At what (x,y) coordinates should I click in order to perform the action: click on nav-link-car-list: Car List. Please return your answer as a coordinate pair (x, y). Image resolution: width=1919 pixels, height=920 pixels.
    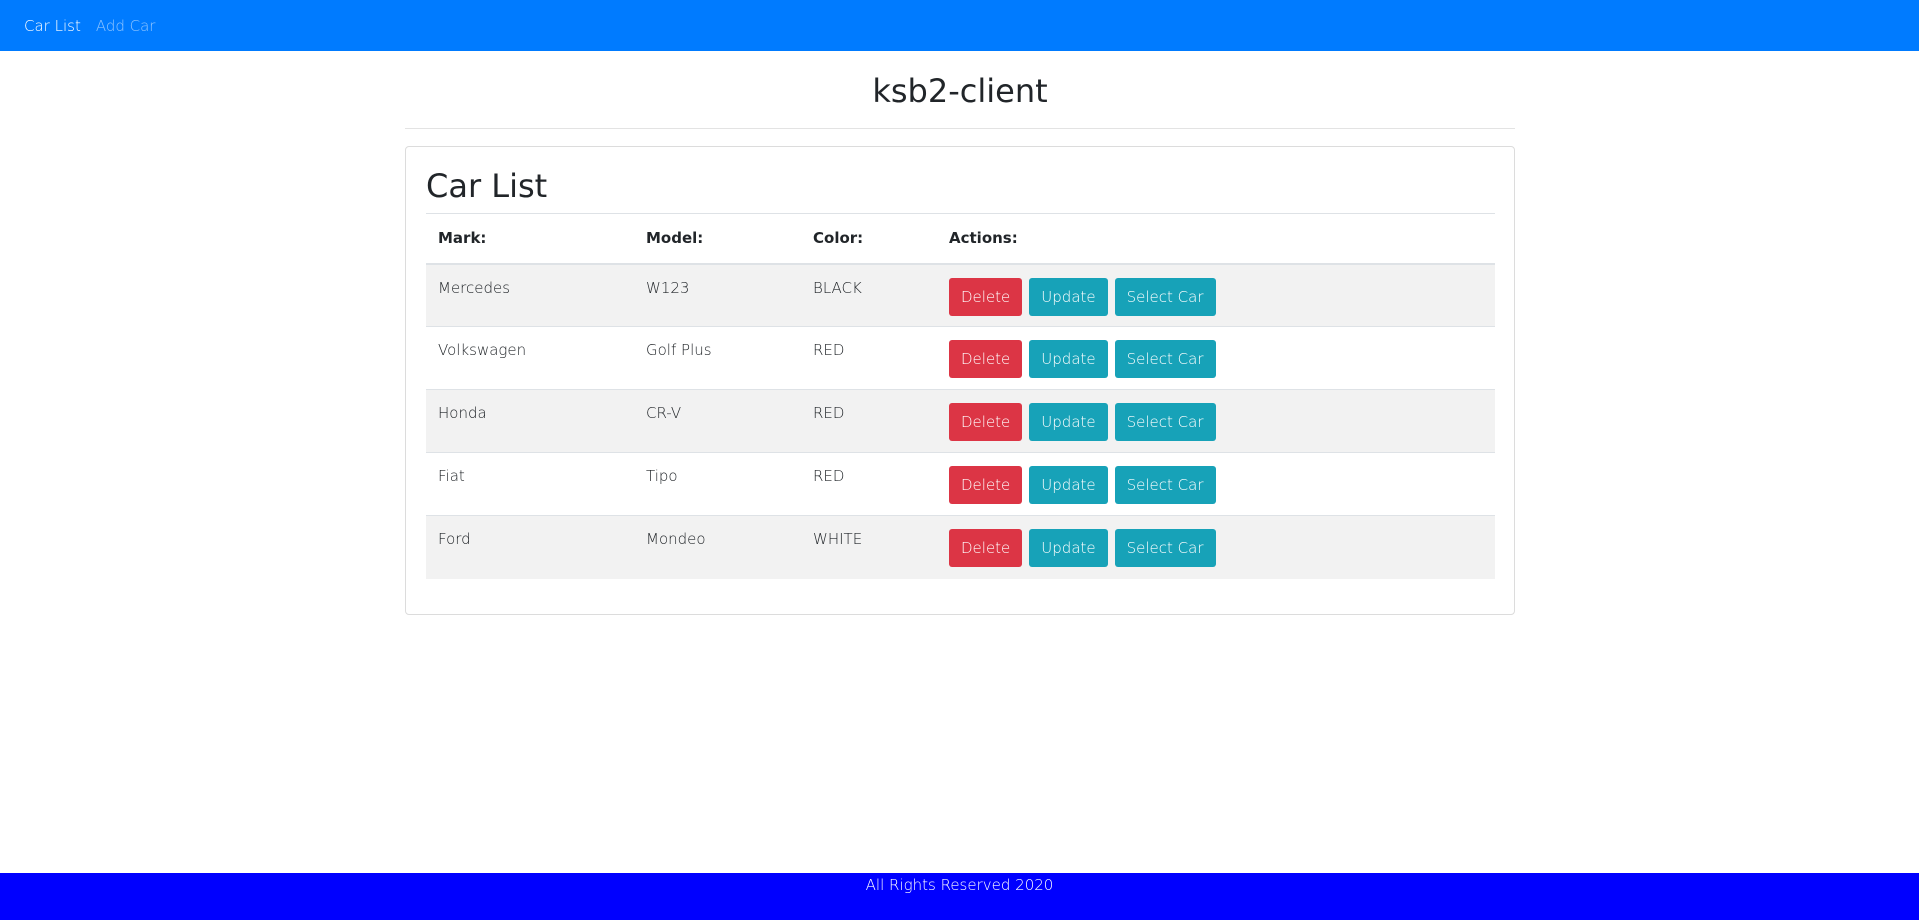
    Looking at the image, I should click on (52, 26).